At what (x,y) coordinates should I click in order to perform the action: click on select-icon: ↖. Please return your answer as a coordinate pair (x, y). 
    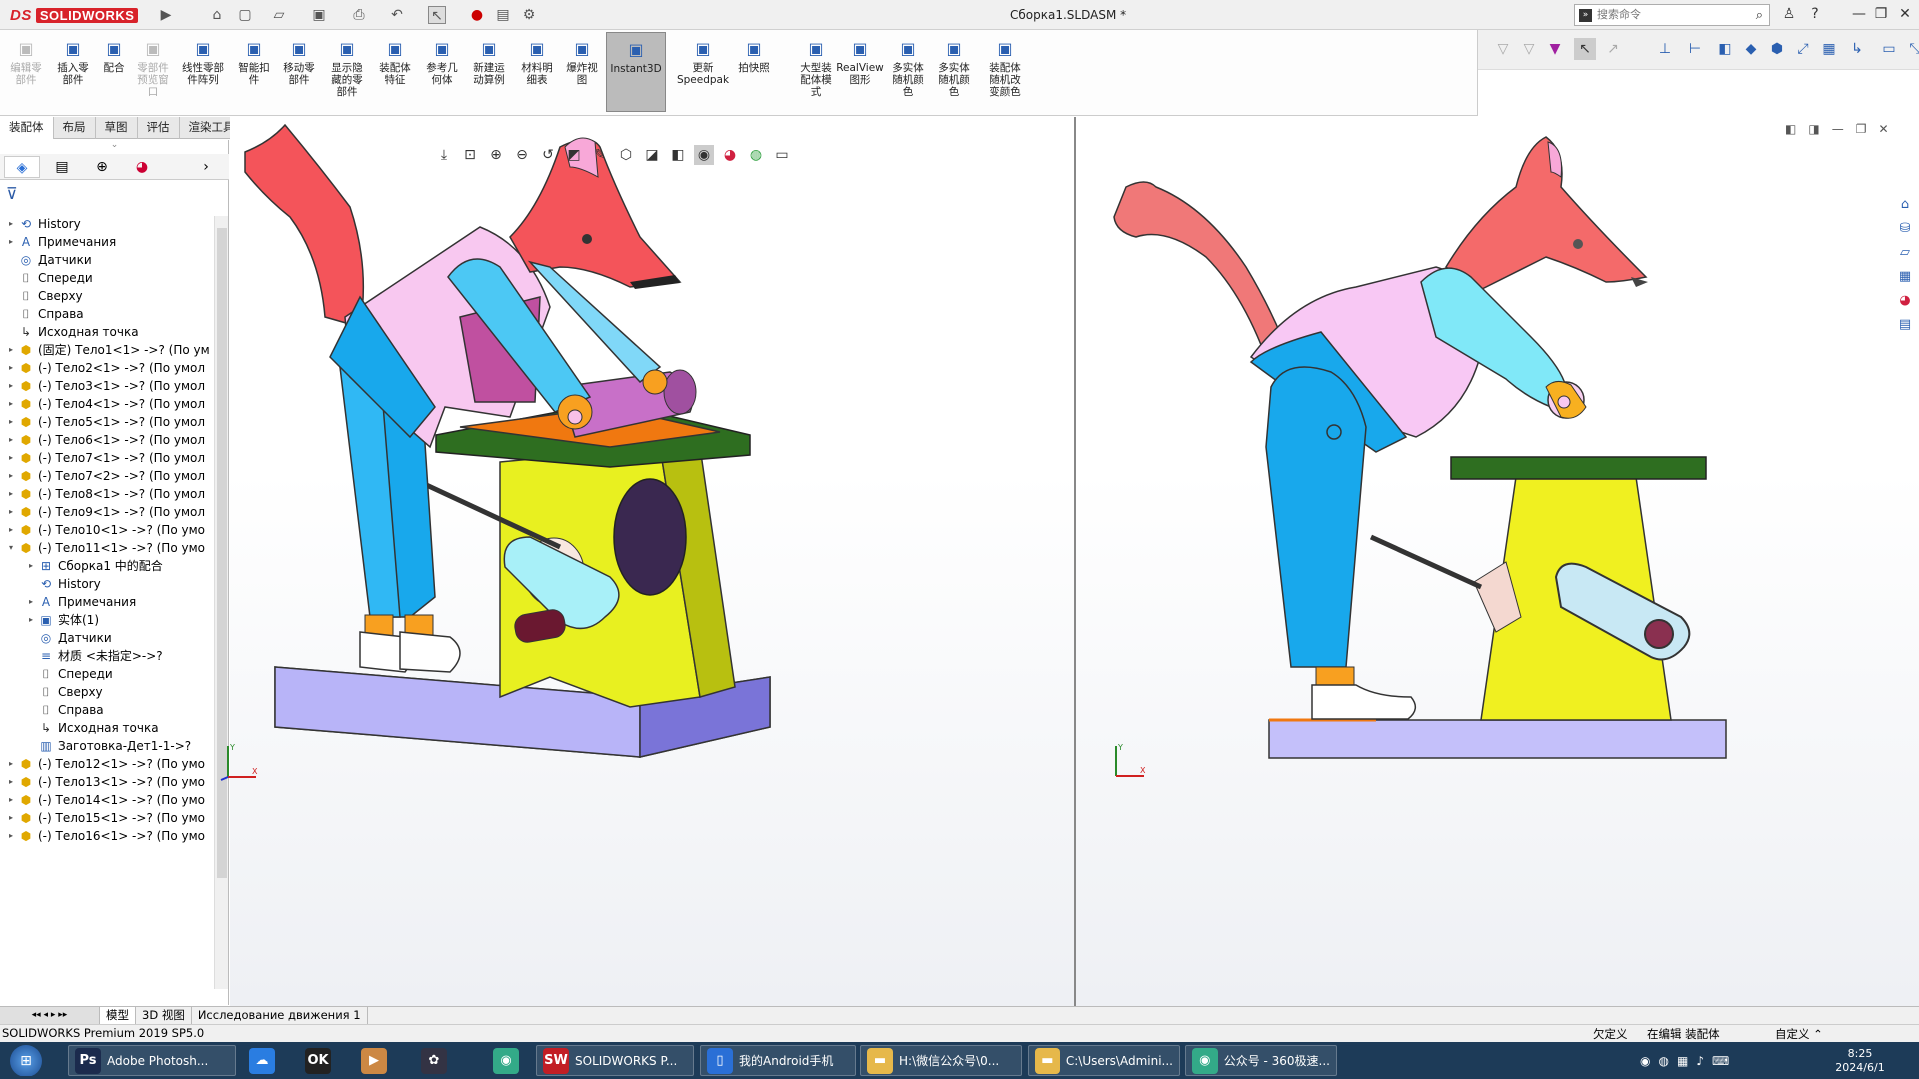
    Looking at the image, I should click on (437, 15).